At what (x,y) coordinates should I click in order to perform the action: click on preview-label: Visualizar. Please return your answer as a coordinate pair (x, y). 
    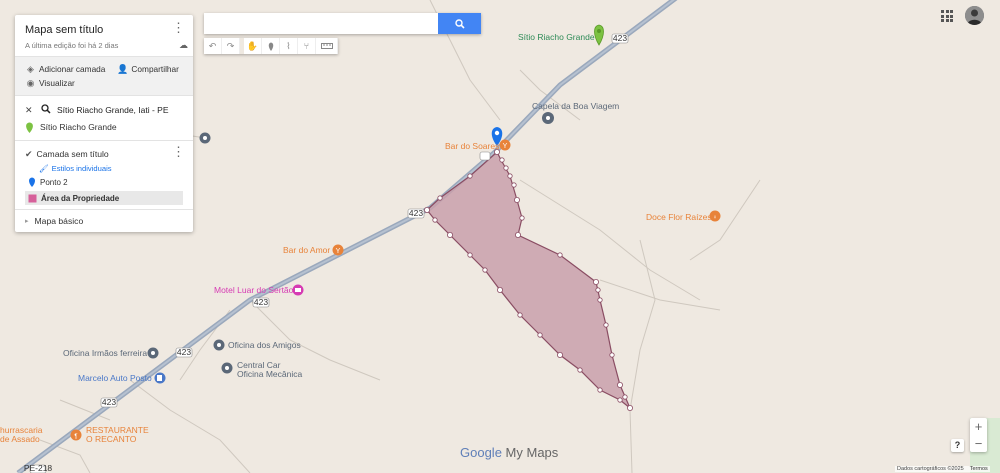
    Looking at the image, I should click on (57, 83).